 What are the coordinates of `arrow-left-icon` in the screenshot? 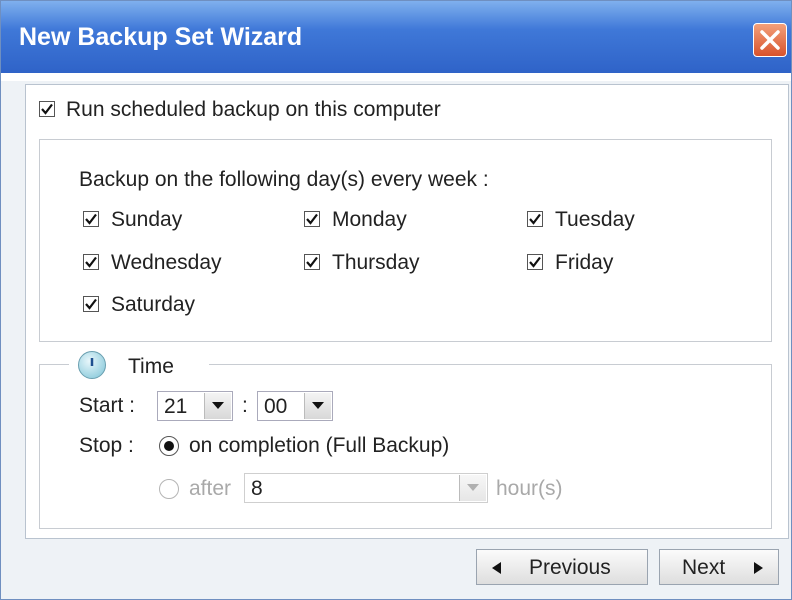 It's located at (496, 568).